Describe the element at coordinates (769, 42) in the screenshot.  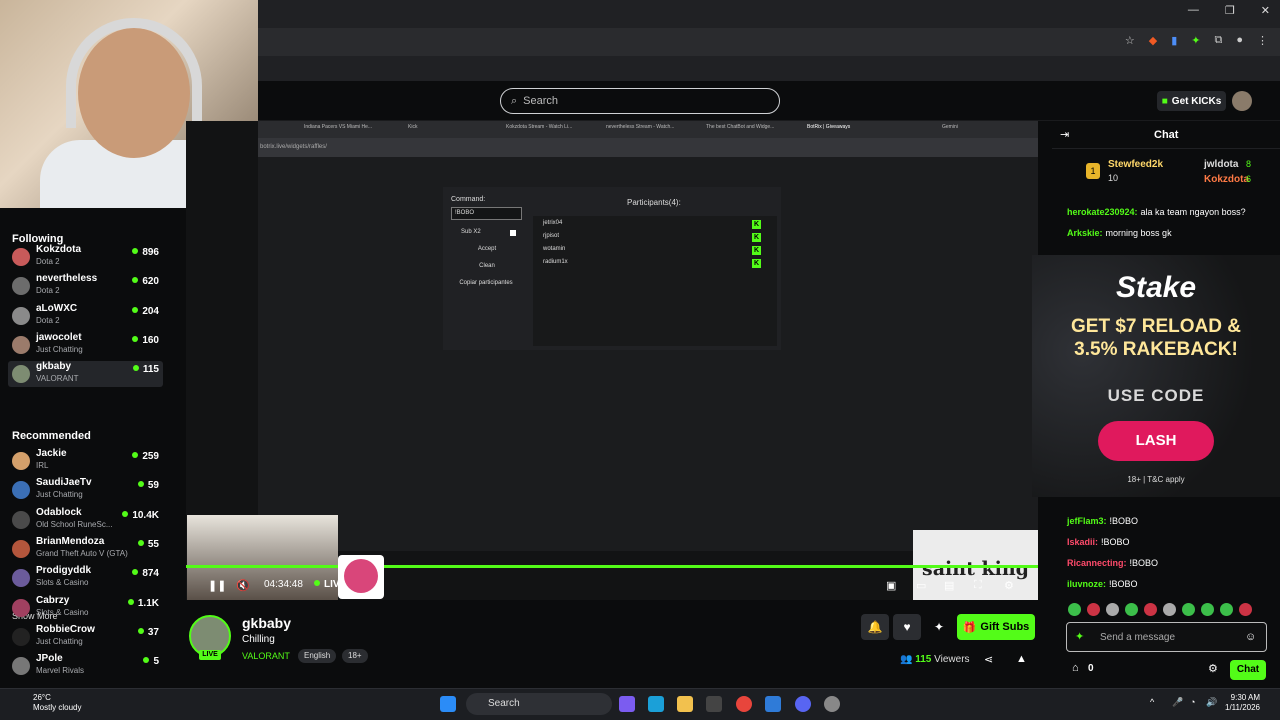
I see `address-bar: ☆ ◆ ▮ ✦ ⧉ ● ⋮` at that location.